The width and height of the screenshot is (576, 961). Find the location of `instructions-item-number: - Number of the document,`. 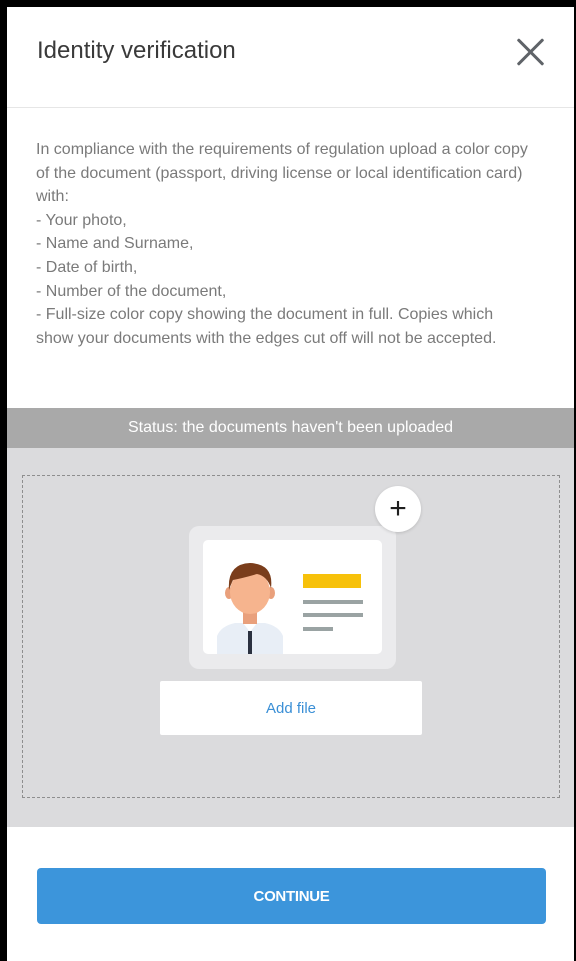

instructions-item-number: - Number of the document, is located at coordinates (131, 291).